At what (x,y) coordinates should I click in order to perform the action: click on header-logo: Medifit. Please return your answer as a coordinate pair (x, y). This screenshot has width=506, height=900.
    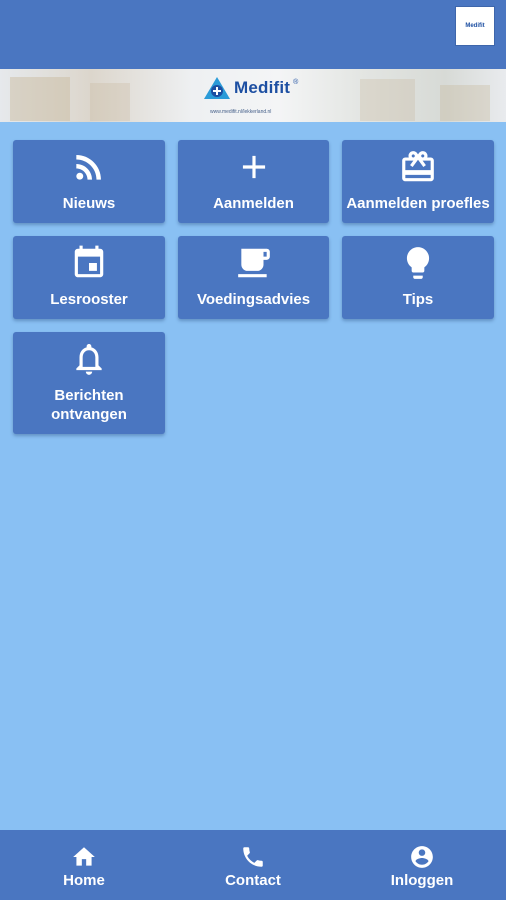
    Looking at the image, I should click on (475, 26).